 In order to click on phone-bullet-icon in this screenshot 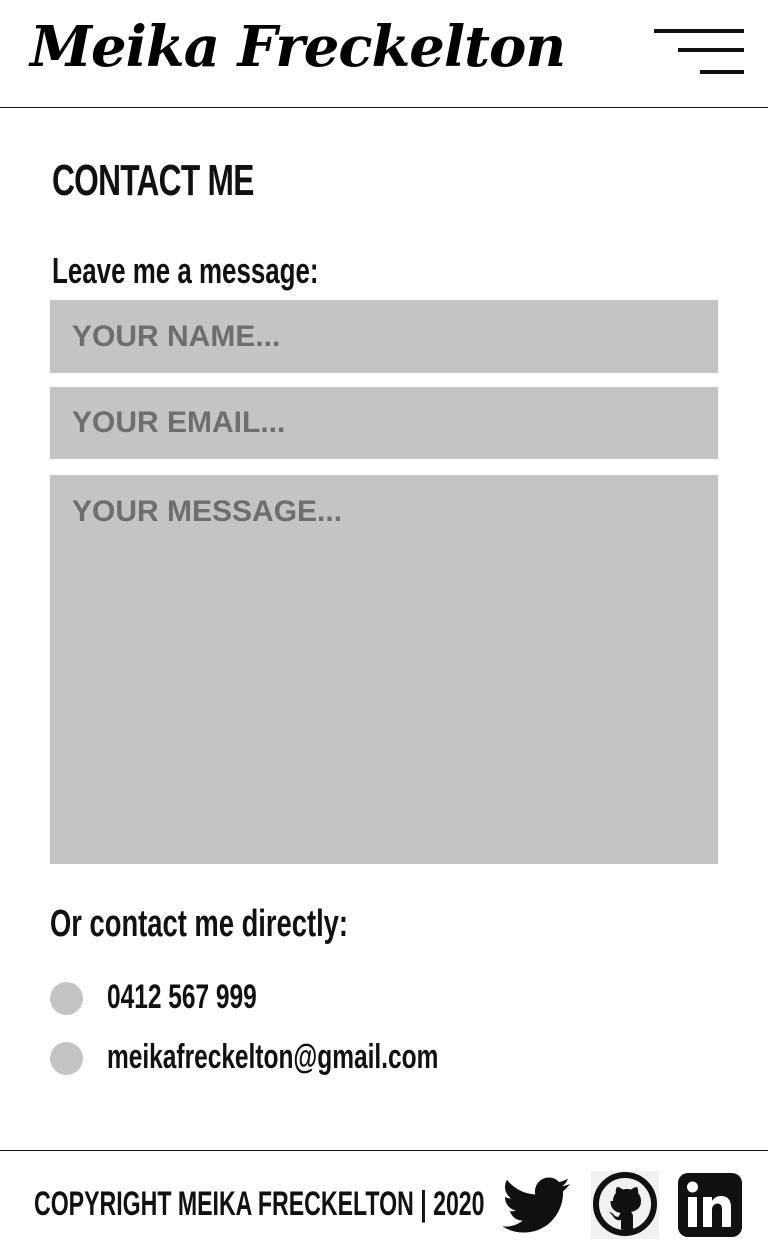, I will do `click(66, 998)`.